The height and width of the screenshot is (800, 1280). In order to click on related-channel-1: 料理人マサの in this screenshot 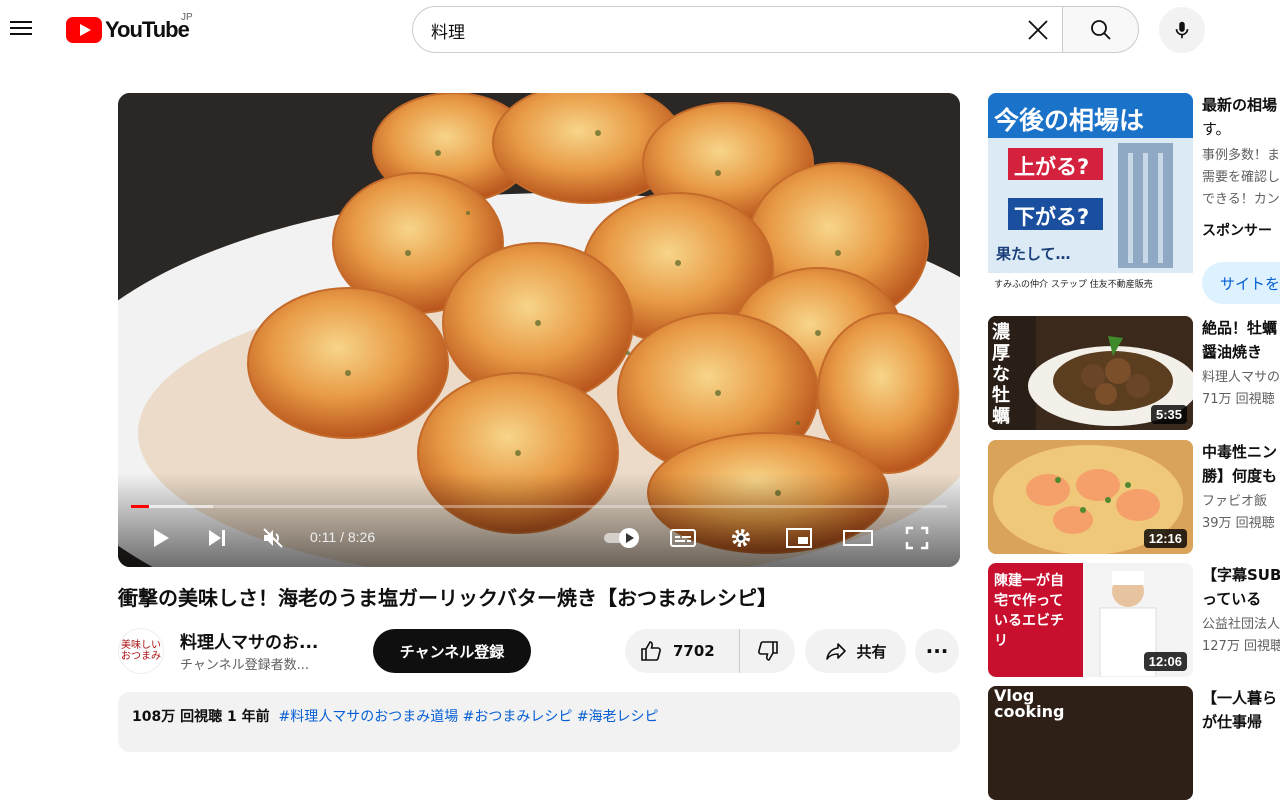, I will do `click(1241, 378)`.